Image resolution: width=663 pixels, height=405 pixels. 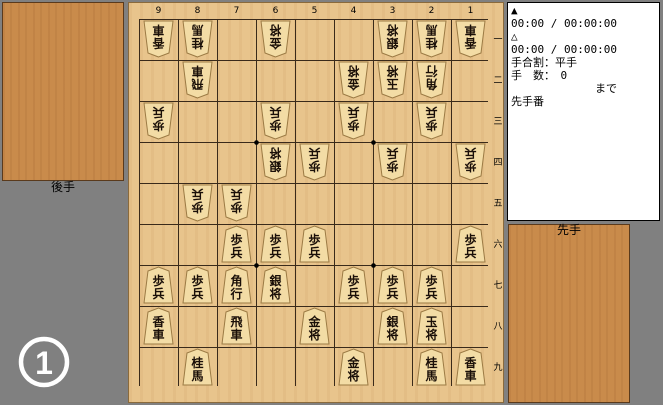 I want to click on sente-piece-stand, so click(x=569, y=313).